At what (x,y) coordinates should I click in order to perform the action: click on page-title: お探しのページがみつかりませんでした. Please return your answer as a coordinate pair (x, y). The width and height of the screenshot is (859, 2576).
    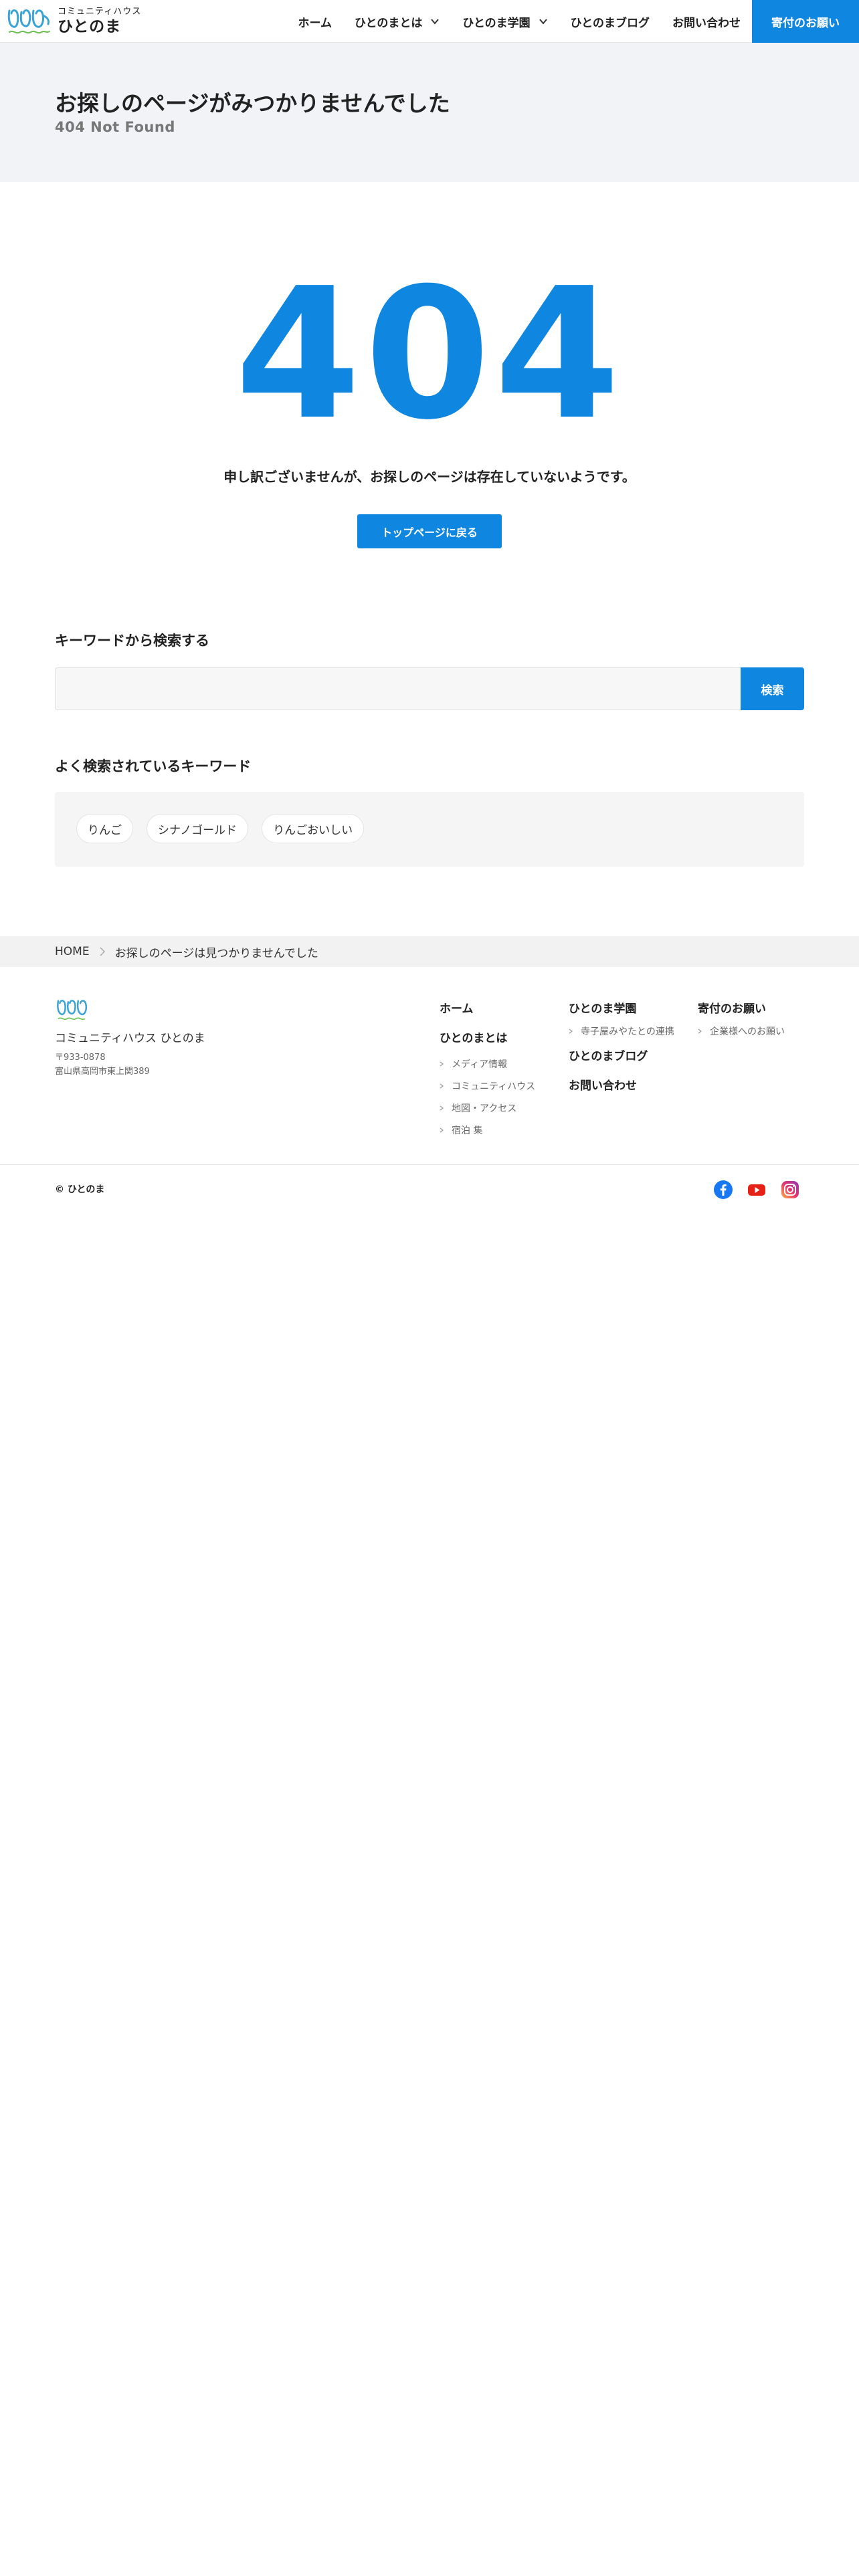
    Looking at the image, I should click on (253, 103).